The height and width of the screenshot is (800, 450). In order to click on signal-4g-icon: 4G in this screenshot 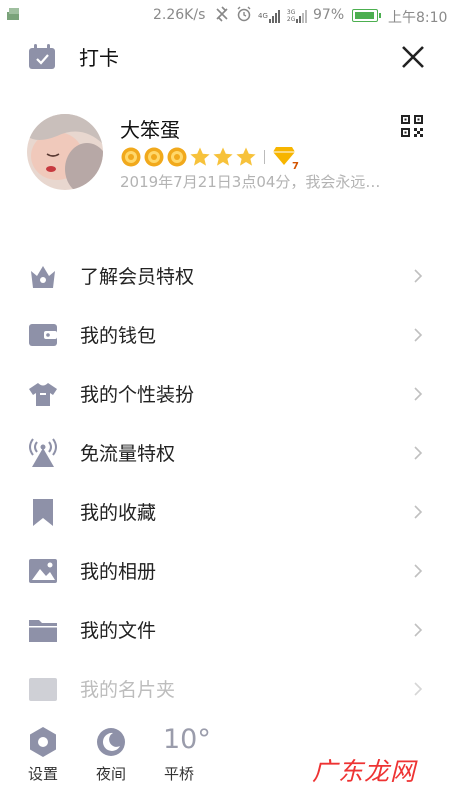, I will do `click(269, 16)`.